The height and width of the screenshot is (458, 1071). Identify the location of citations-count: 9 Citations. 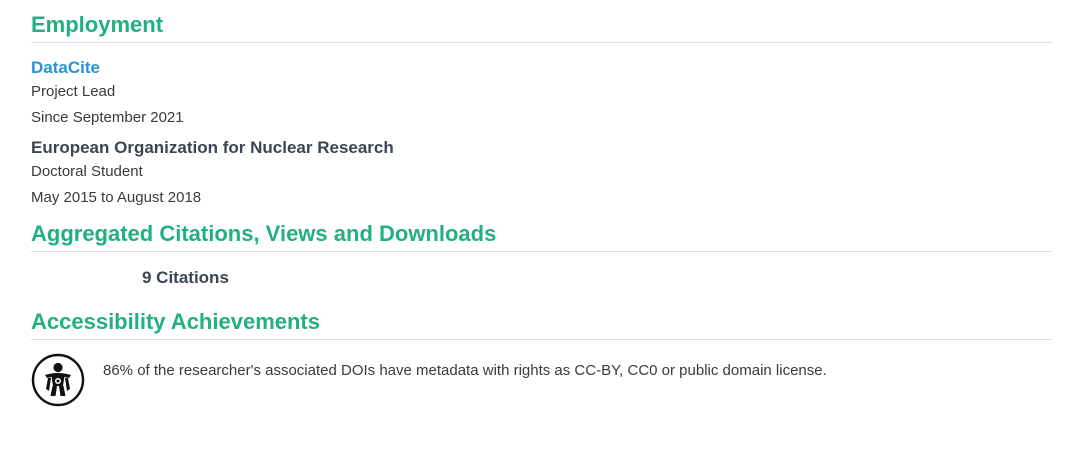
(185, 277).